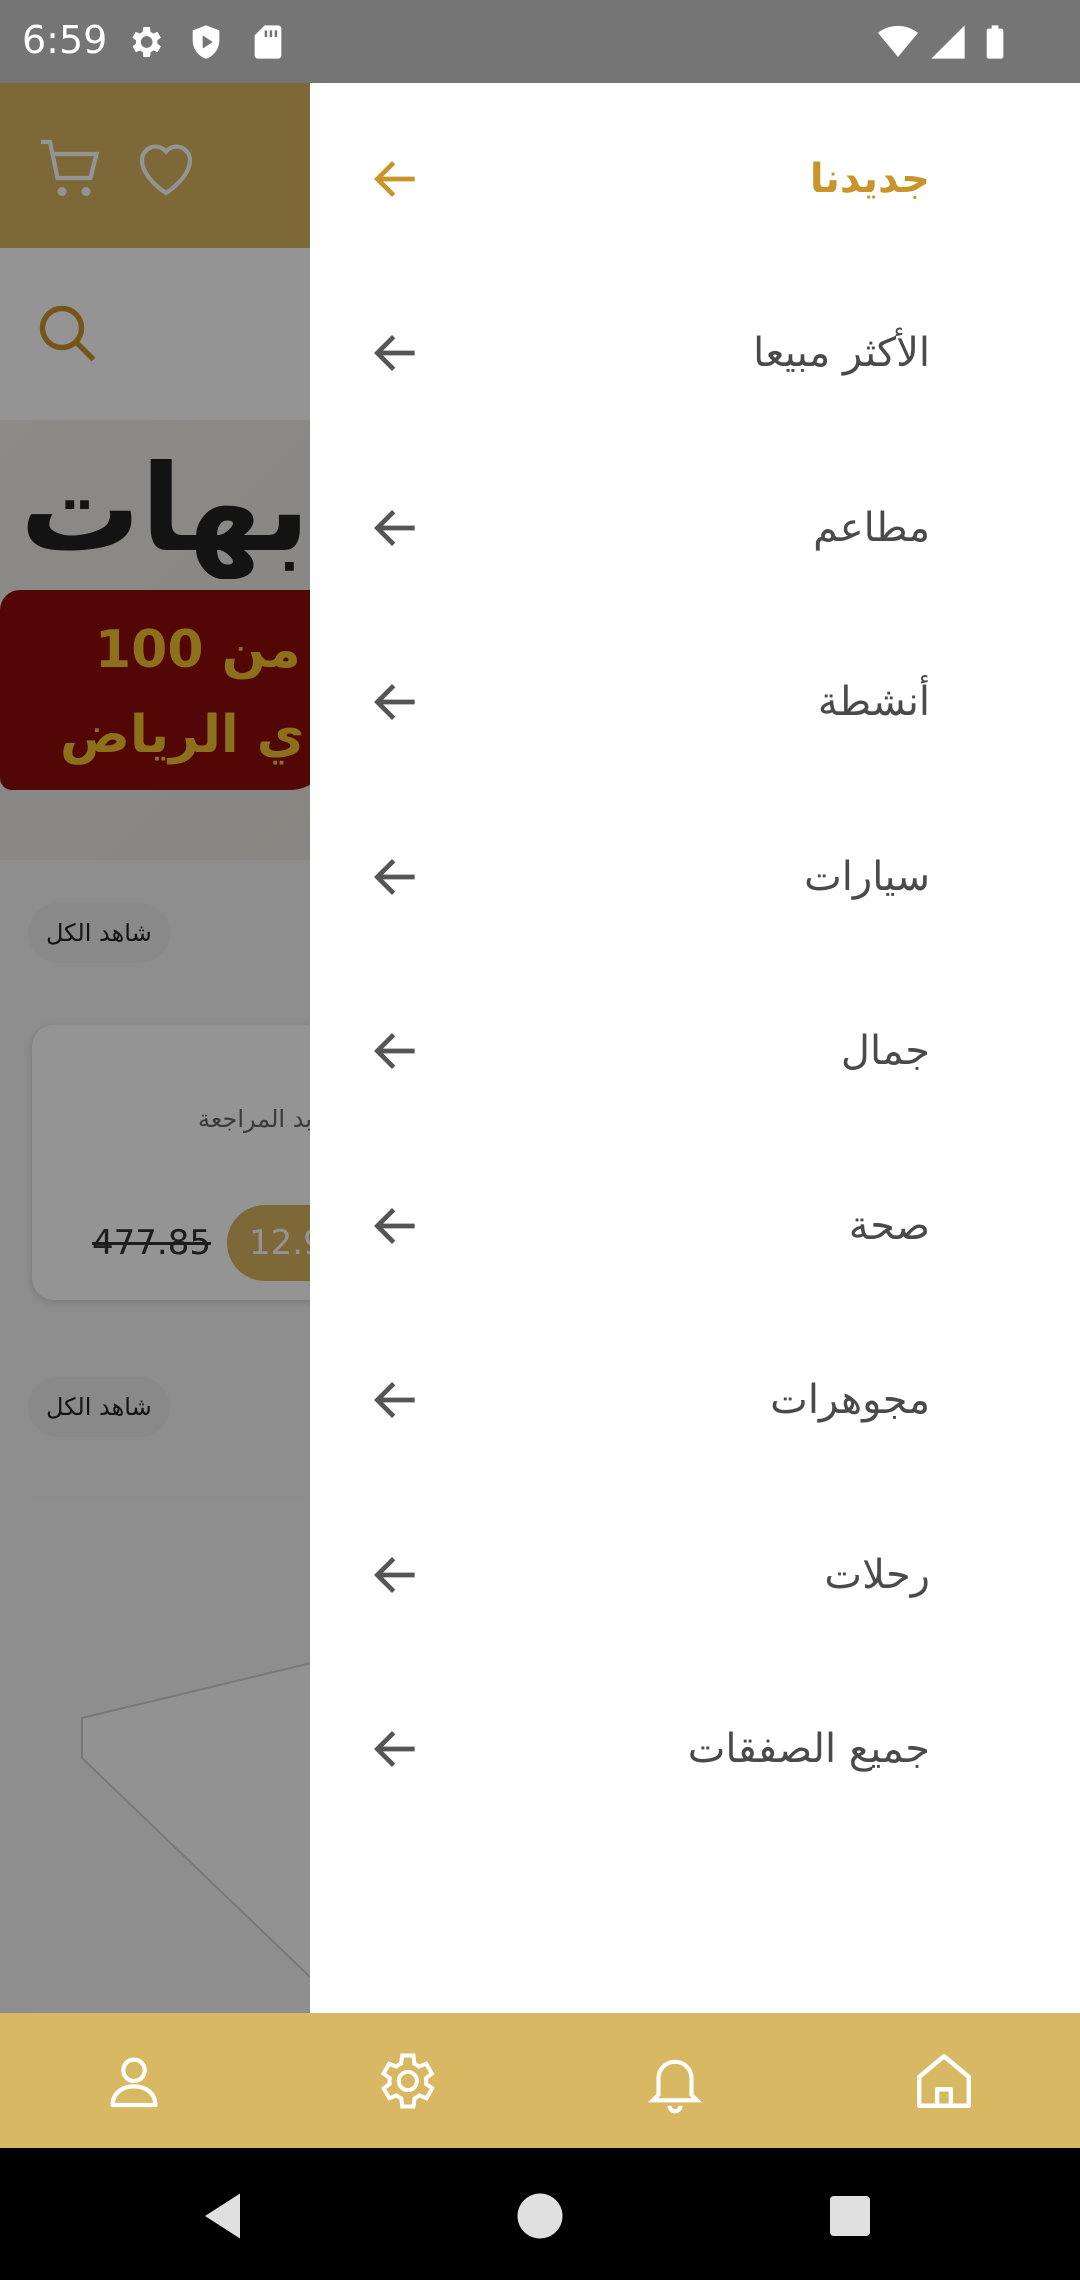 The height and width of the screenshot is (2280, 1080). I want to click on signal-icon, so click(948, 42).